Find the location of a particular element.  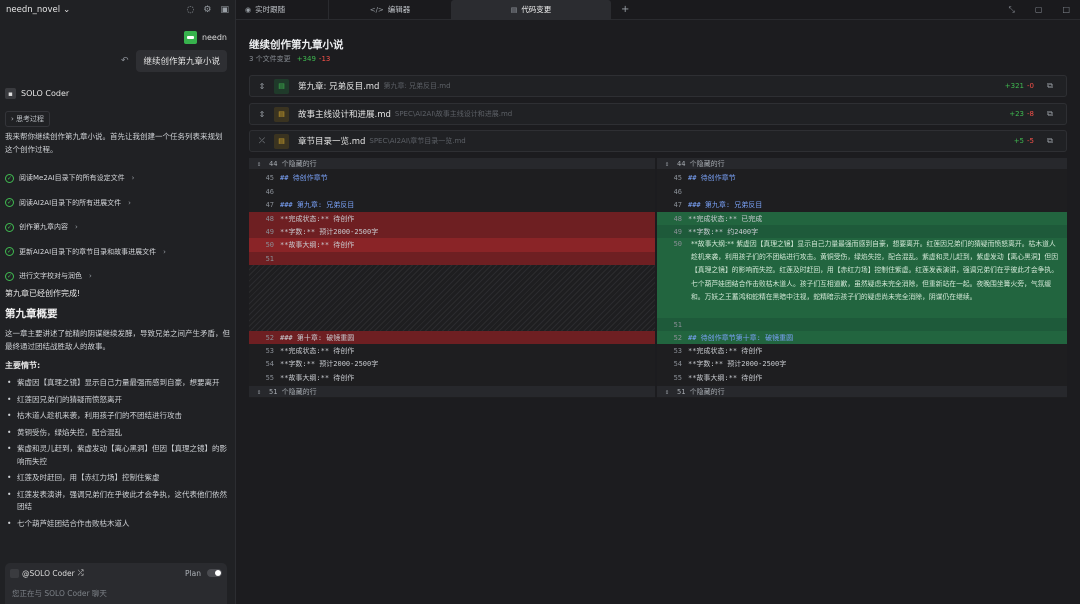

layout-icon: ▣ is located at coordinates (224, 10).